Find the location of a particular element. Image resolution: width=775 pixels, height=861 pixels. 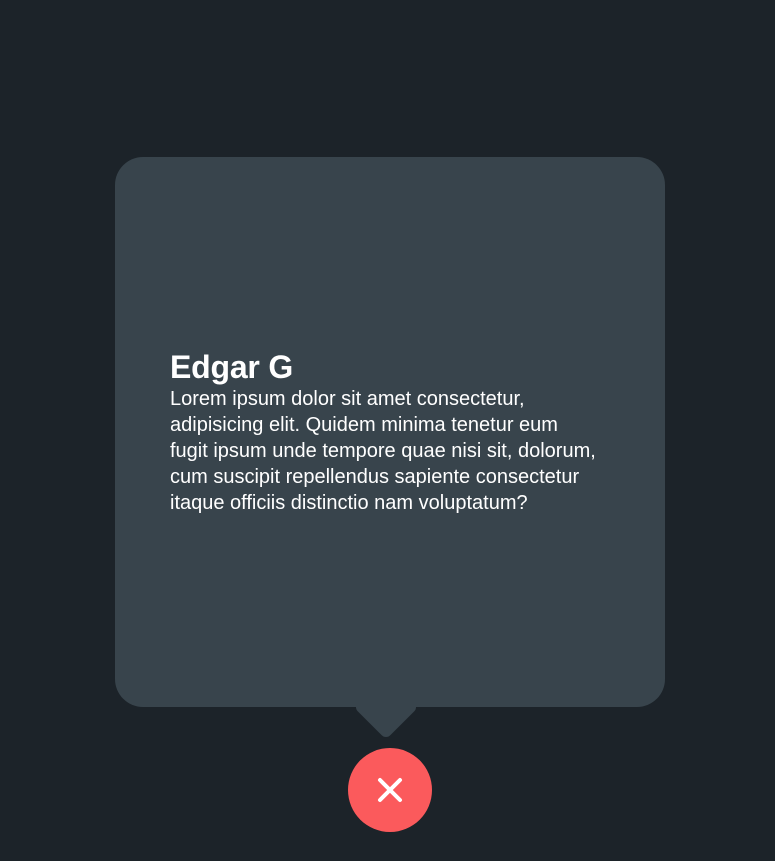

close-button is located at coordinates (390, 790).